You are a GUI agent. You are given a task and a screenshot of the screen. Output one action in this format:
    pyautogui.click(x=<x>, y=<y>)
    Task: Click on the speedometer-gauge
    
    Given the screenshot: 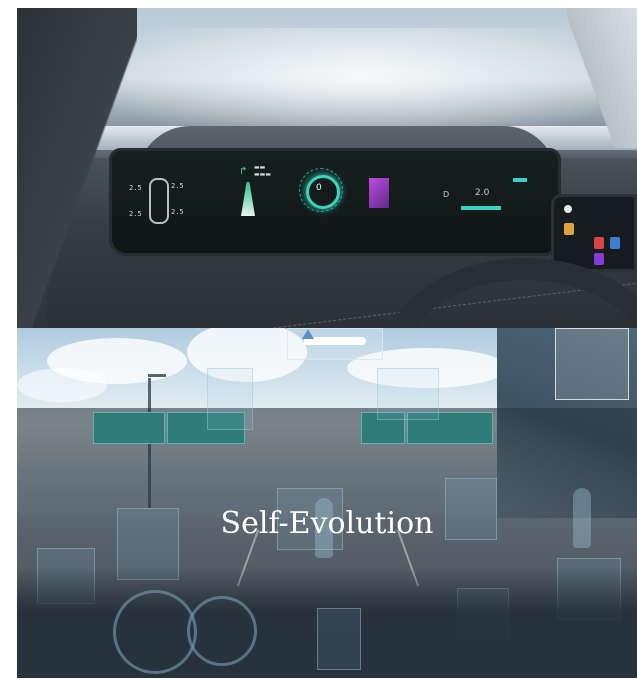 What is the action you would take?
    pyautogui.click(x=155, y=632)
    